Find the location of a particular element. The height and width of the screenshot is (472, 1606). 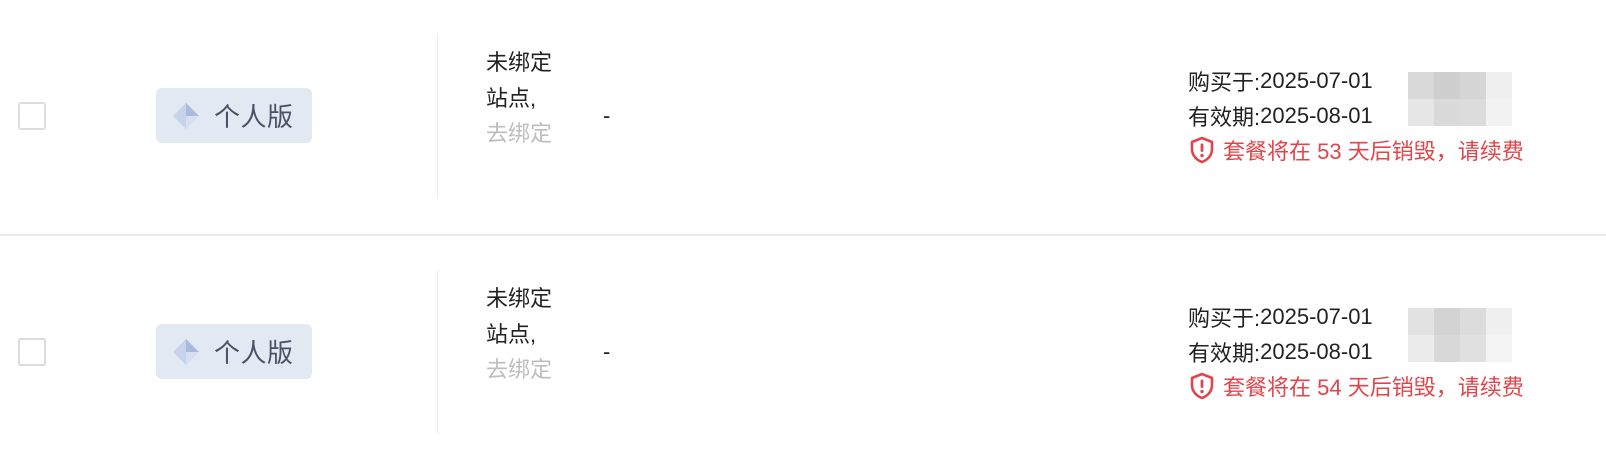

warning-text: 套餐将在 54 天后销毁，请续费 is located at coordinates (1373, 387).